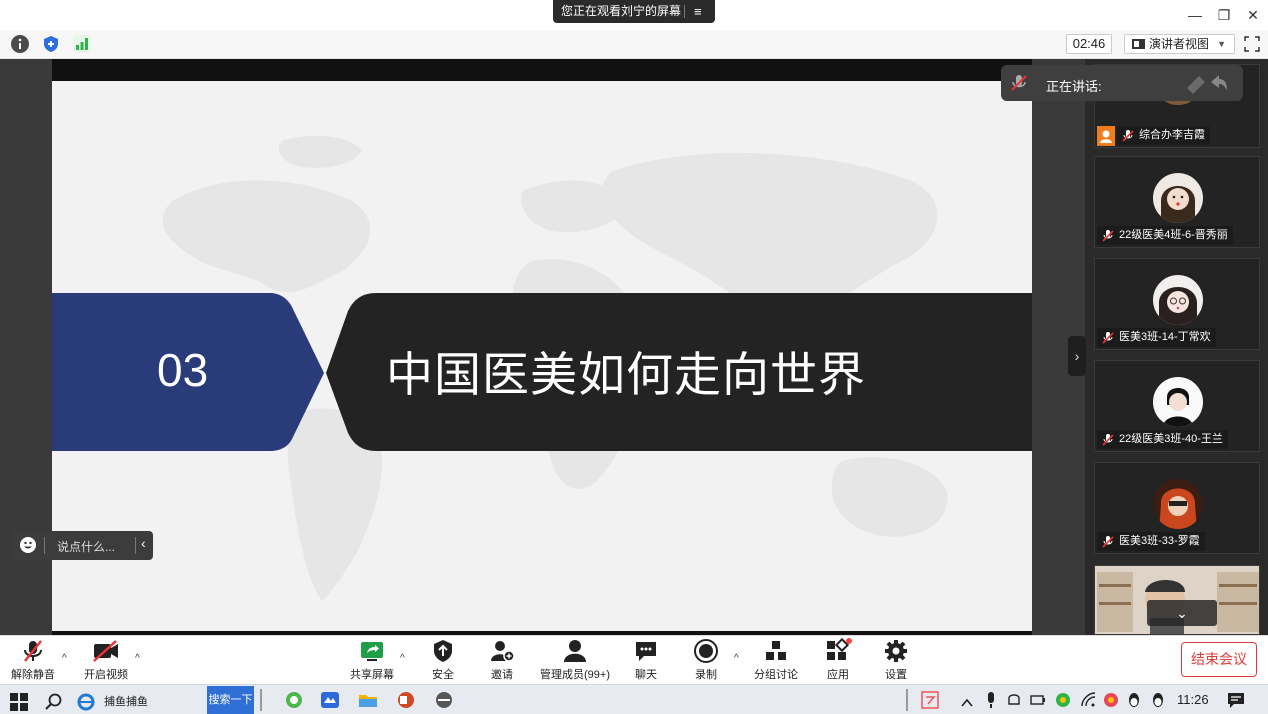  I want to click on start-video-button: 开启视频, so click(106, 660).